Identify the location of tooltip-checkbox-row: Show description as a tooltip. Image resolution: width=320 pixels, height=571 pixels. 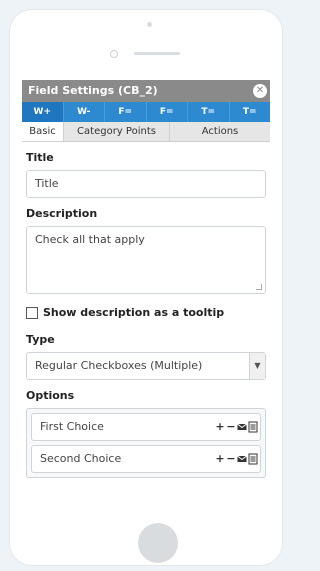
(146, 312).